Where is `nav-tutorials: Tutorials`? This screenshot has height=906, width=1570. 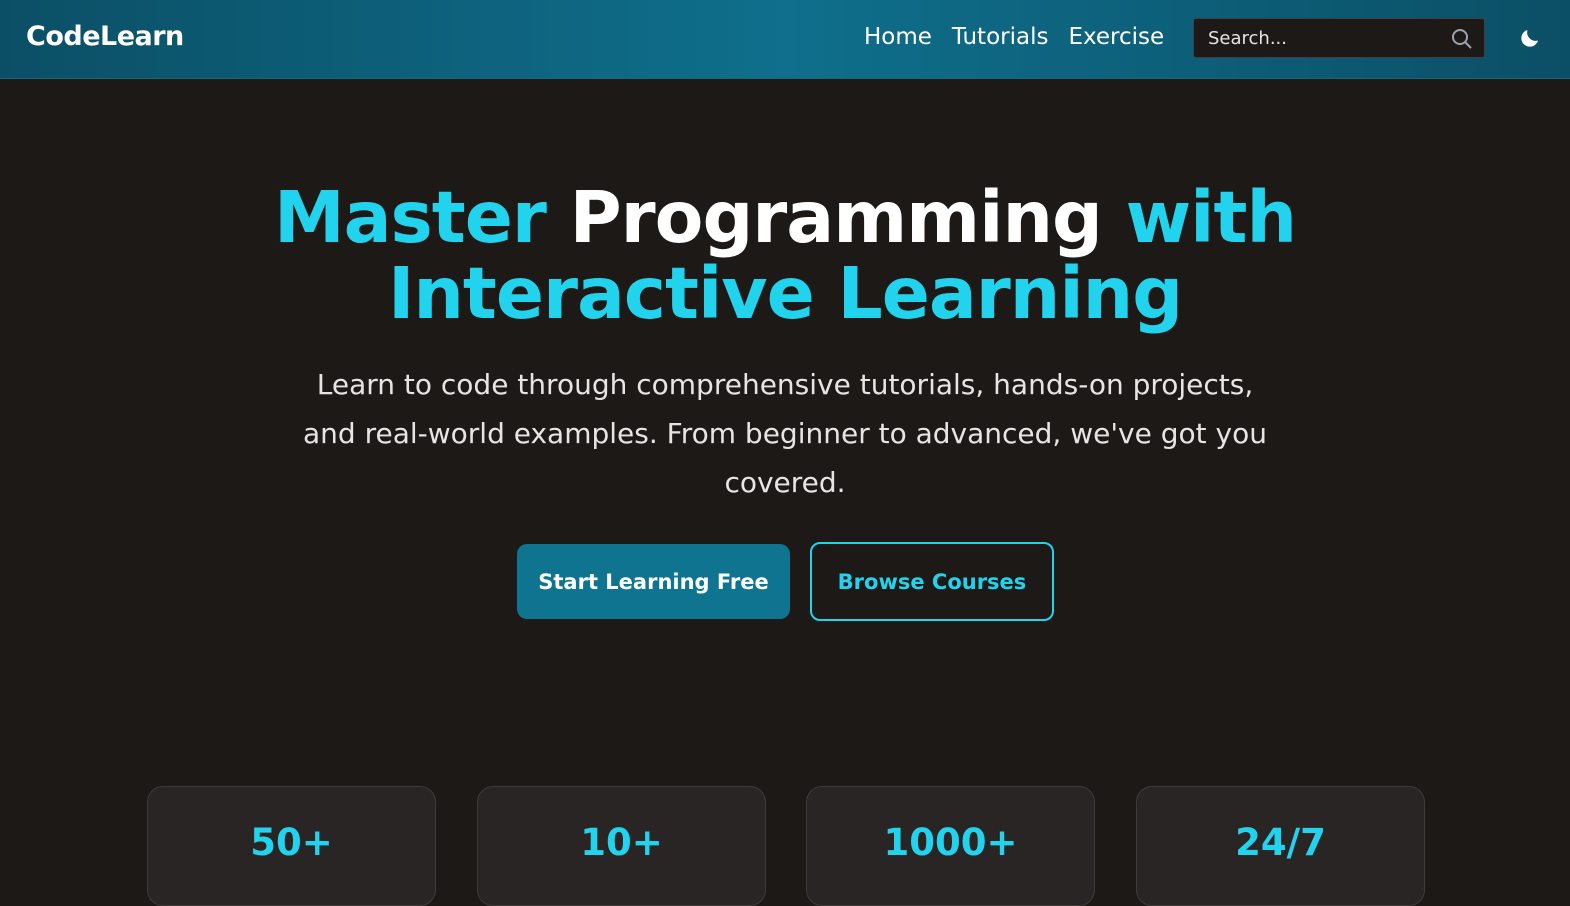
nav-tutorials: Tutorials is located at coordinates (1000, 37).